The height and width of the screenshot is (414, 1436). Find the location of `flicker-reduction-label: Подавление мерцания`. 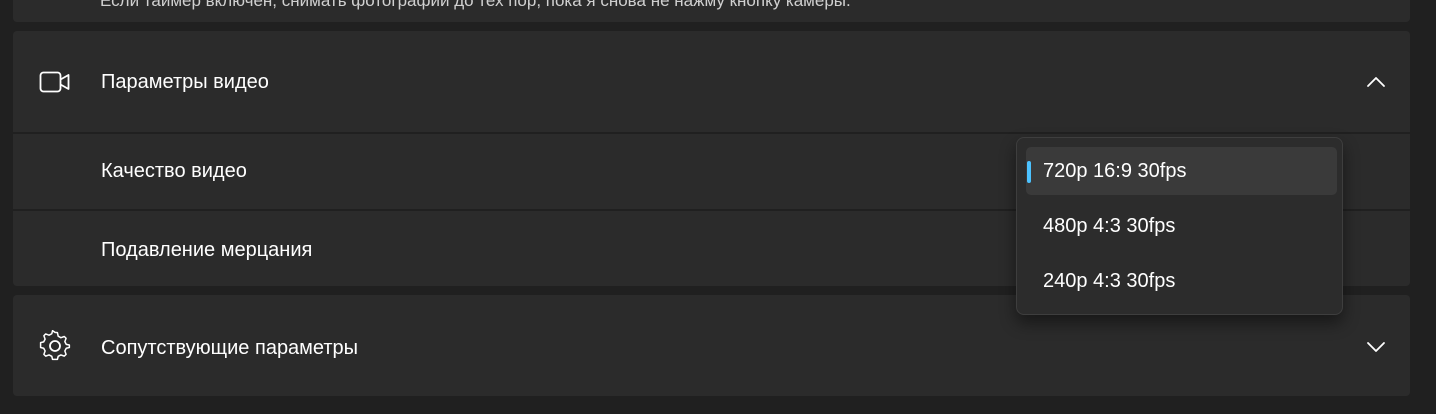

flicker-reduction-label: Подавление мерцания is located at coordinates (207, 250).